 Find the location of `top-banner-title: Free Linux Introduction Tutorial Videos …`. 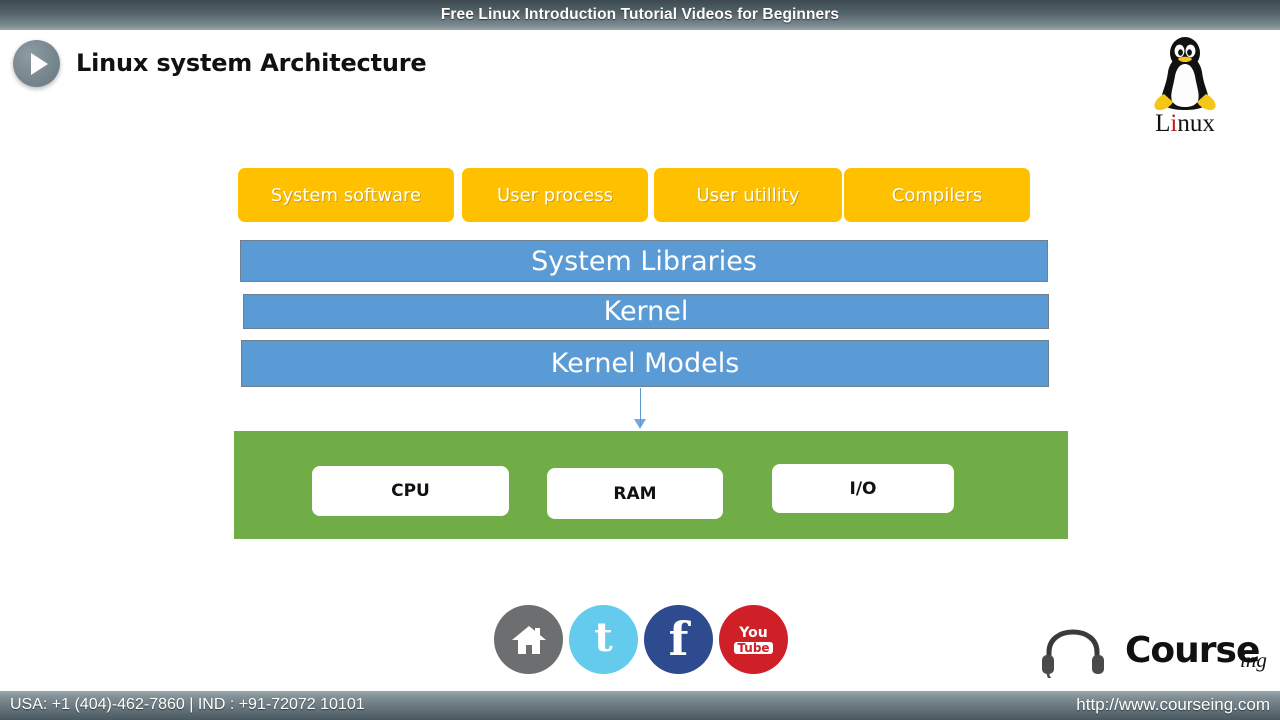

top-banner-title: Free Linux Introduction Tutorial Videos … is located at coordinates (640, 14).